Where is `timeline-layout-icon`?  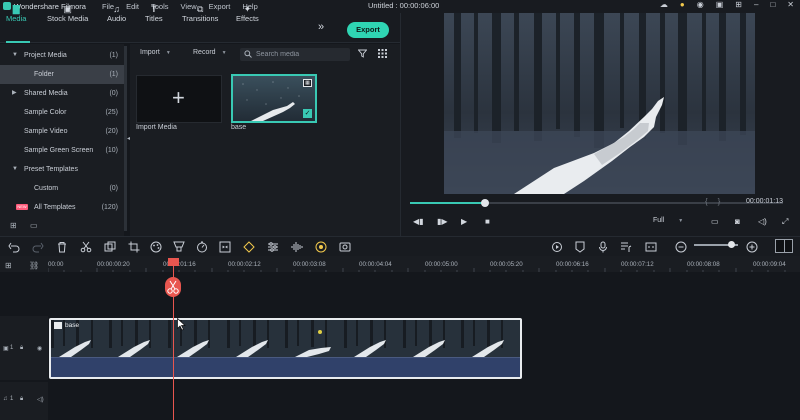 timeline-layout-icon is located at coordinates (784, 246).